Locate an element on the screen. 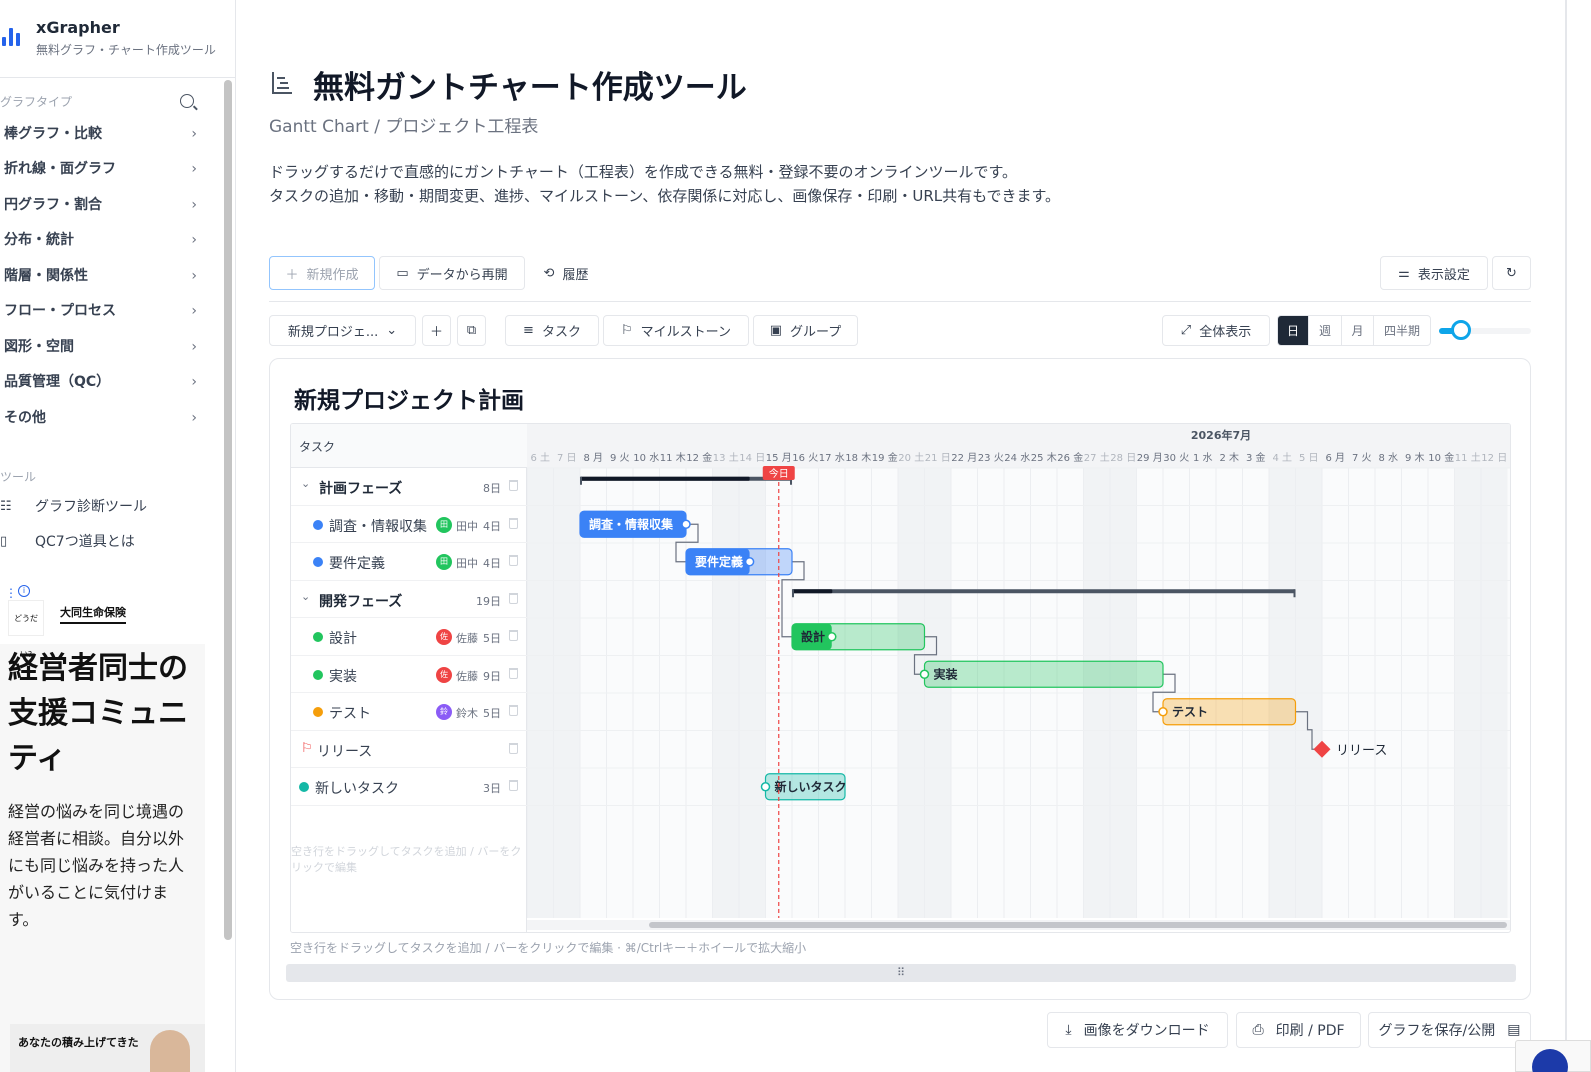 The width and height of the screenshot is (1591, 1072). display-settings-label: 表示設定 is located at coordinates (1443, 275).